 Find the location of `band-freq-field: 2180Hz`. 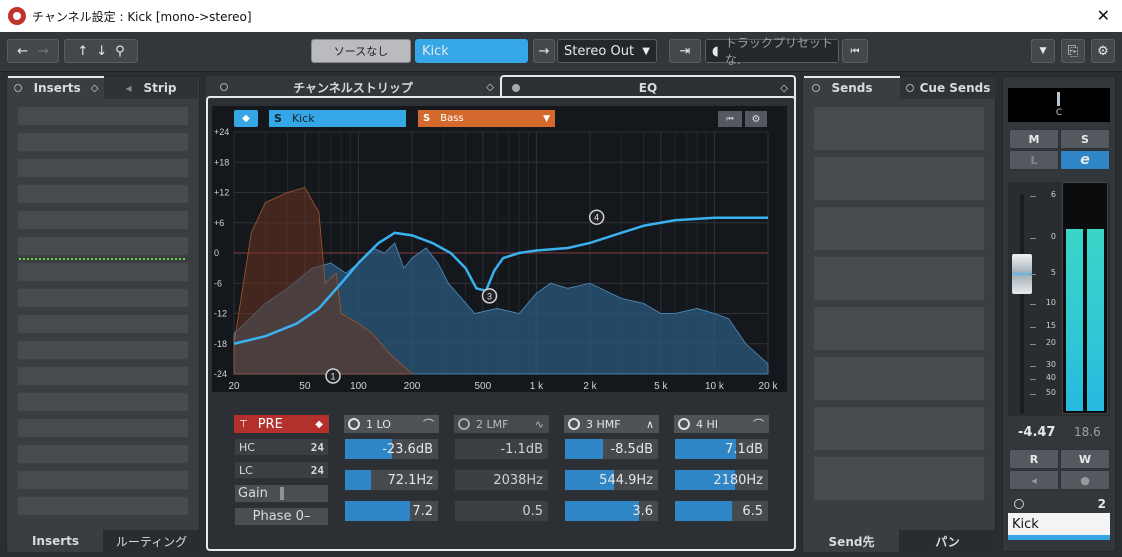

band-freq-field: 2180Hz is located at coordinates (721, 480).